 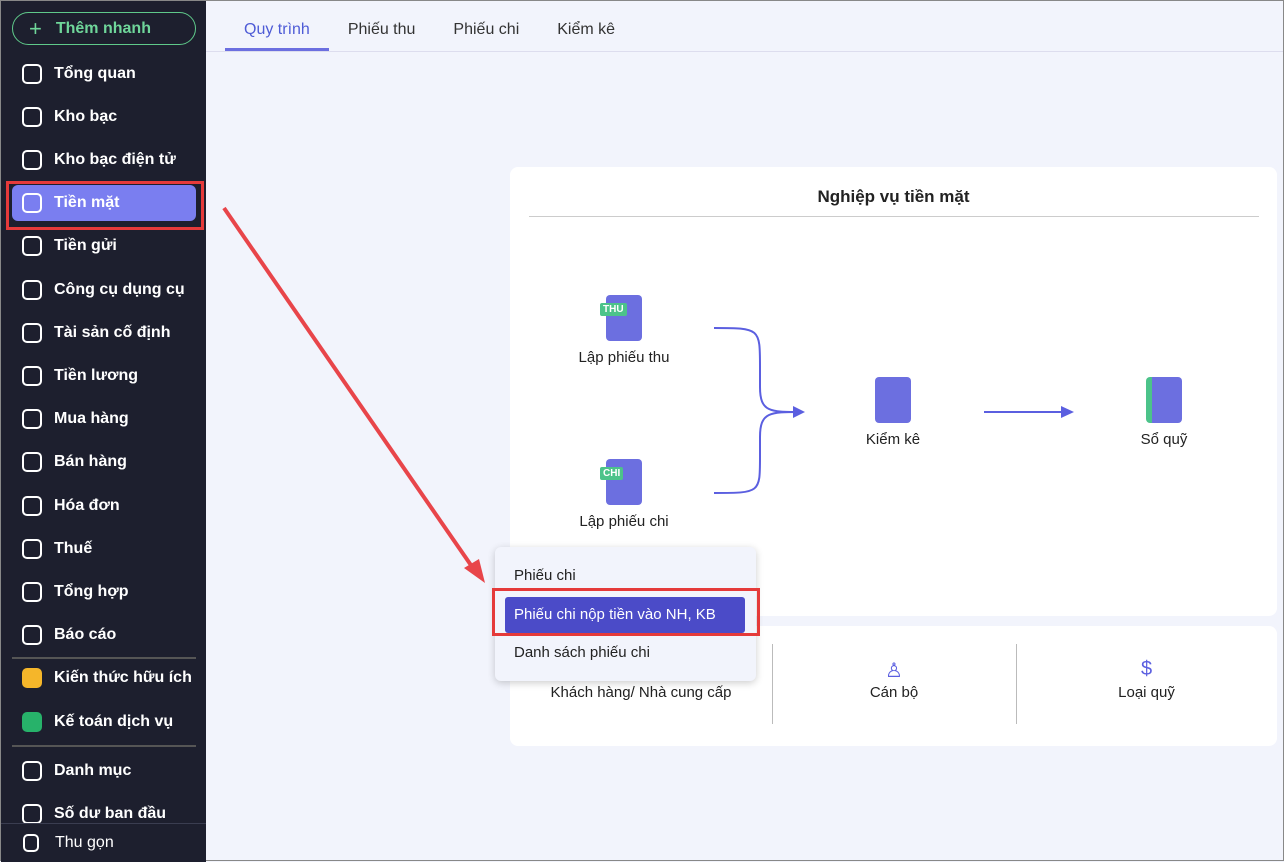 What do you see at coordinates (353, 394) in the screenshot?
I see `annotation-arrow` at bounding box center [353, 394].